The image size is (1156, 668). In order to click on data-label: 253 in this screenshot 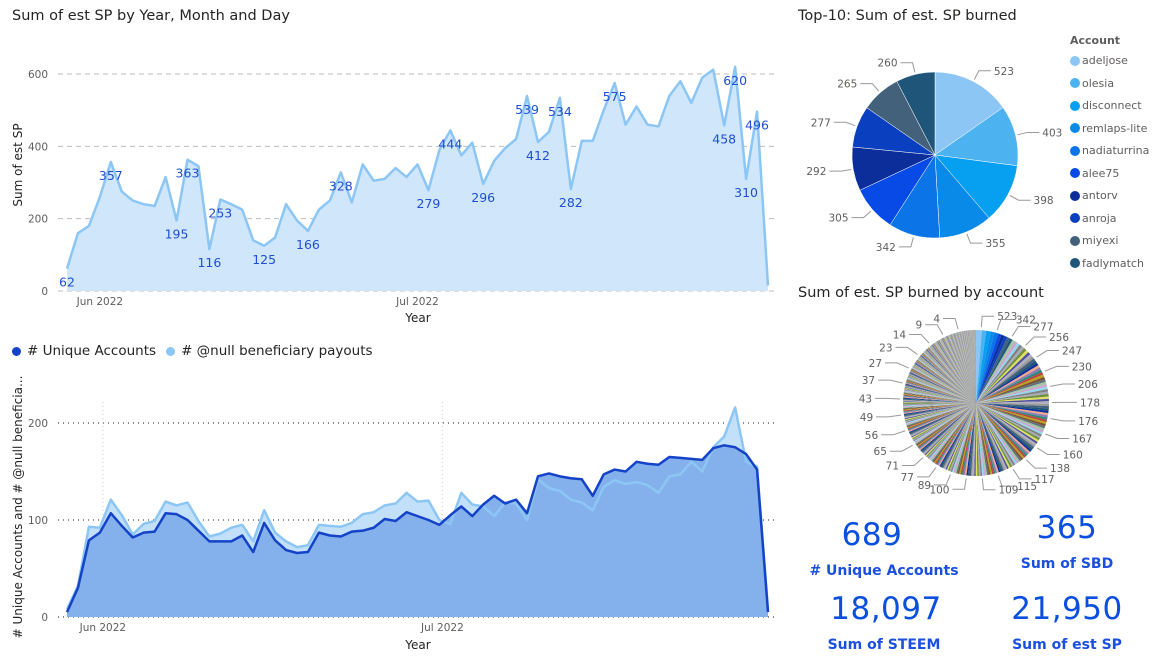, I will do `click(220, 212)`.